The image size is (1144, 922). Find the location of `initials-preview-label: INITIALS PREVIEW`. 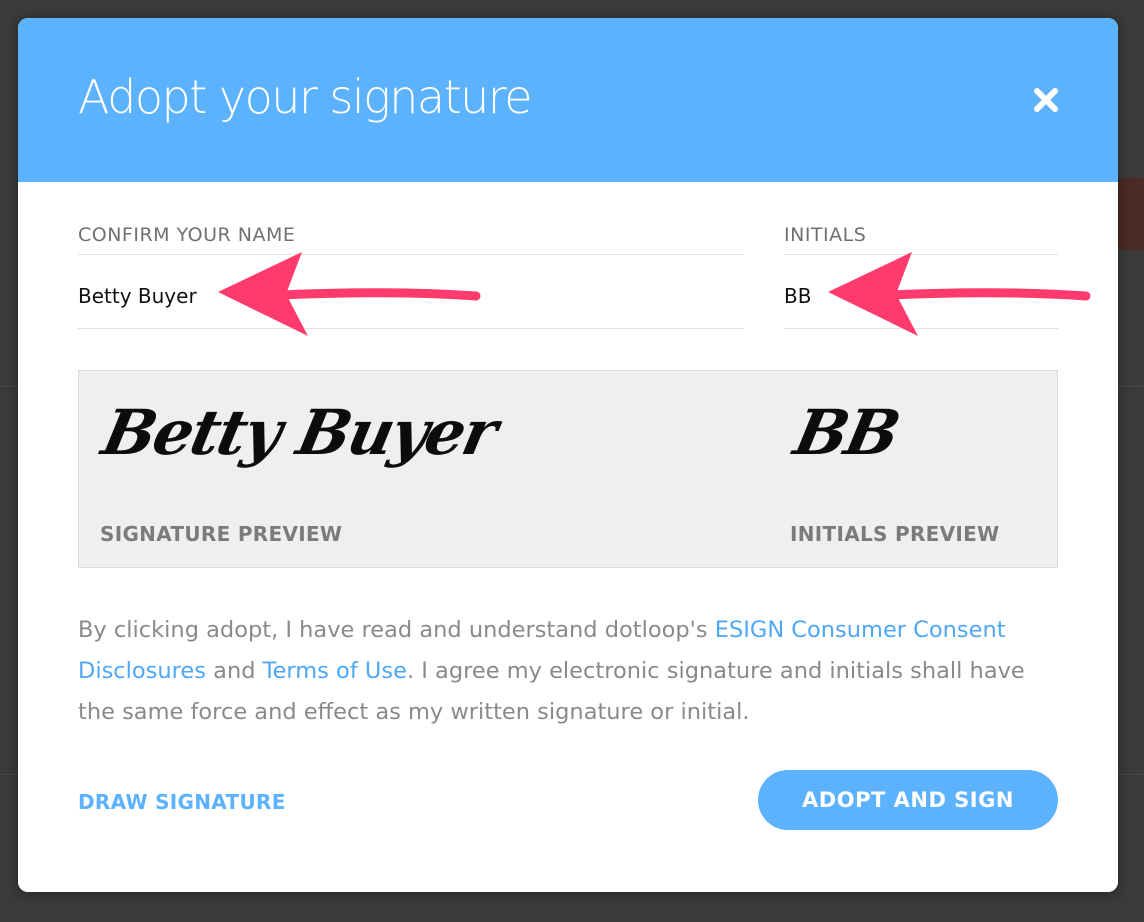

initials-preview-label: INITIALS PREVIEW is located at coordinates (895, 534).